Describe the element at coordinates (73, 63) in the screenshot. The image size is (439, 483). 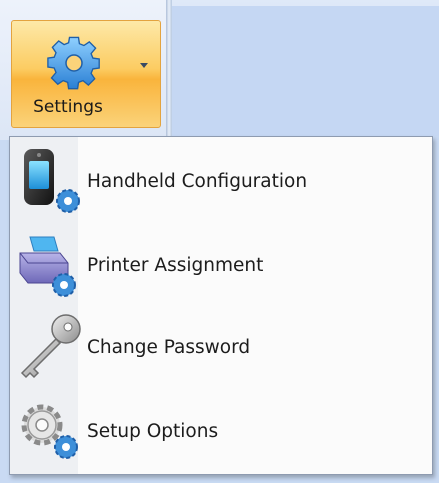
I see `gear-icon` at that location.